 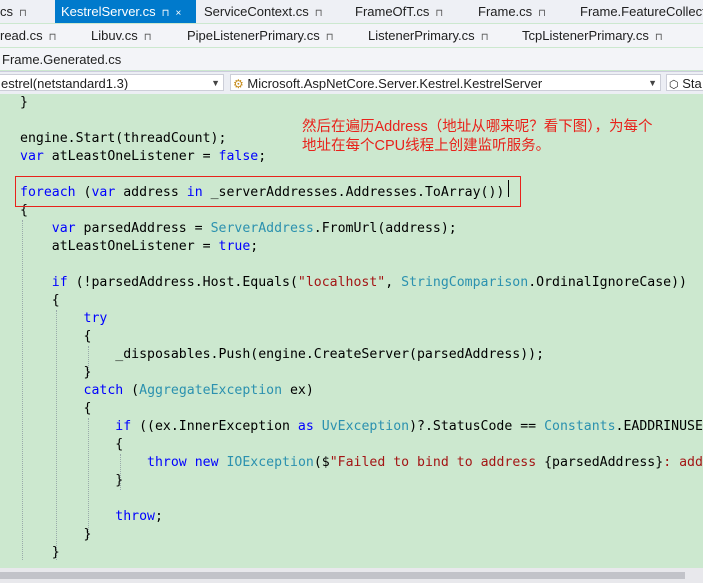 I want to click on text-caret, so click(x=508, y=188).